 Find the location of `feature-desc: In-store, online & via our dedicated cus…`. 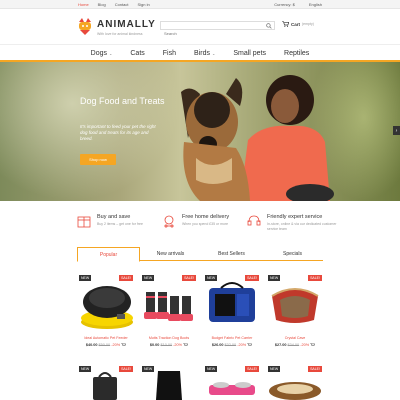

feature-desc: In-store, online & via our dedicated cus… is located at coordinates (302, 226).